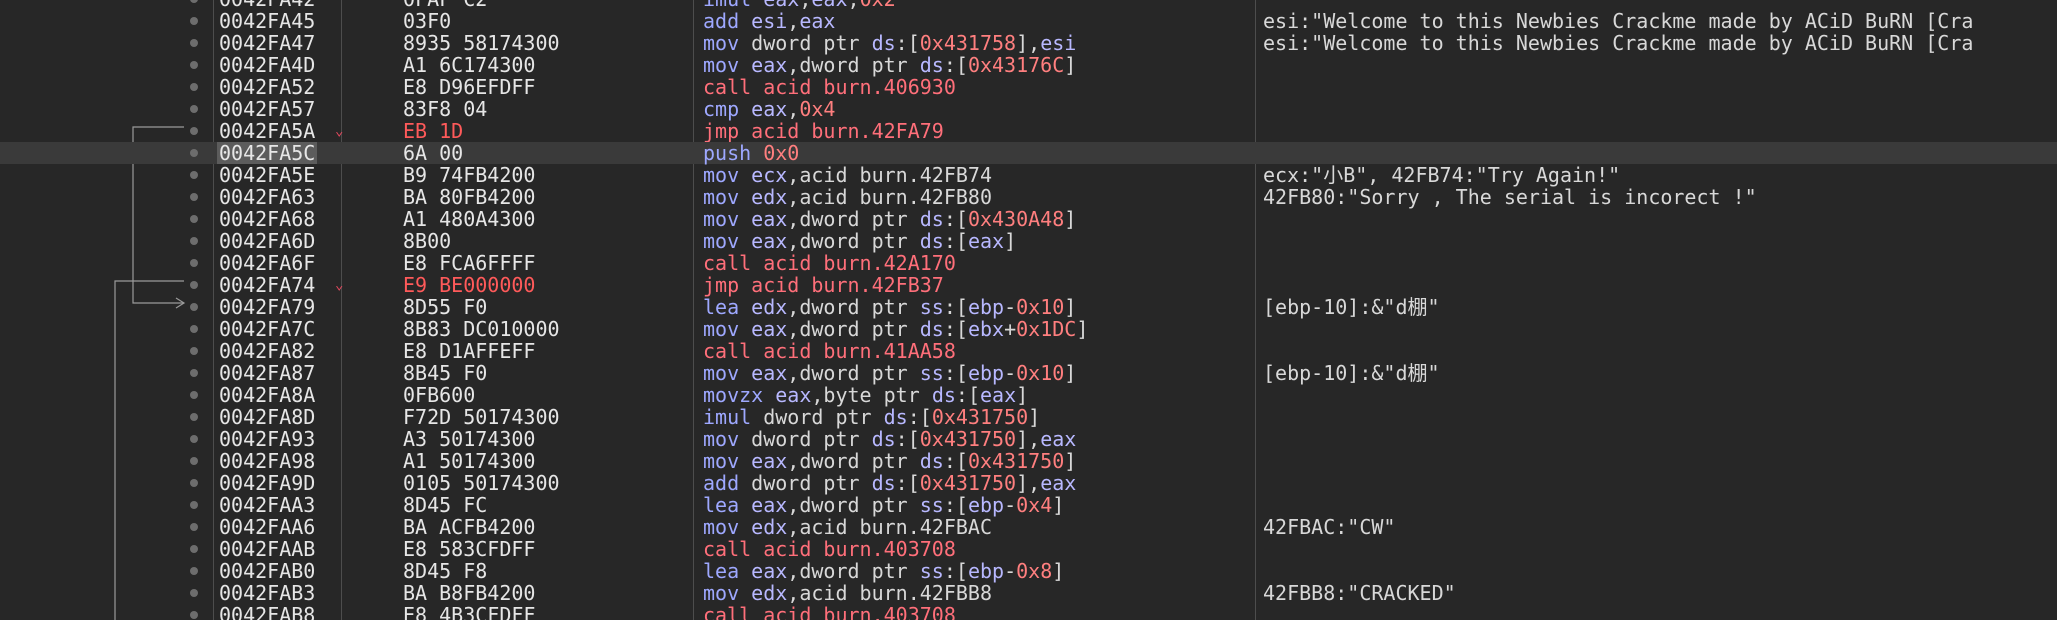 The image size is (2057, 620). Describe the element at coordinates (267, 527) in the screenshot. I see `instruction-address: 0042FAA6` at that location.